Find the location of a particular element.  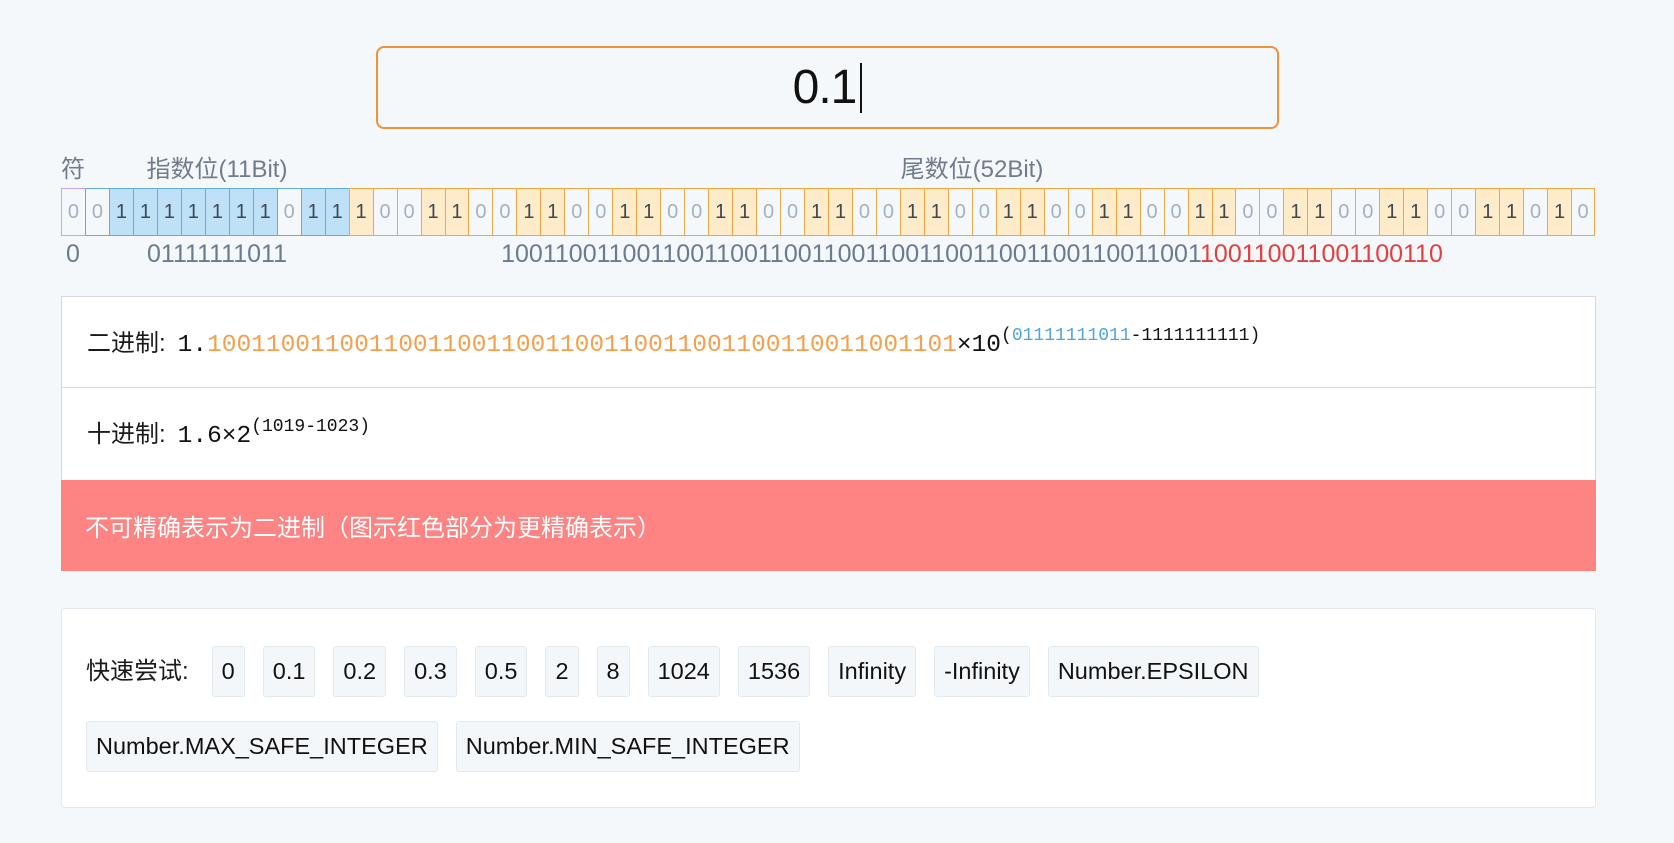

decimal-value: 1.6×2(1019-1023) is located at coordinates (273, 434).